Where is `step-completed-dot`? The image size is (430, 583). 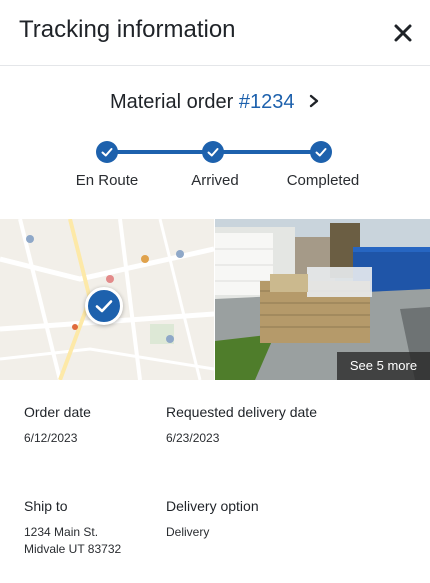 step-completed-dot is located at coordinates (321, 152).